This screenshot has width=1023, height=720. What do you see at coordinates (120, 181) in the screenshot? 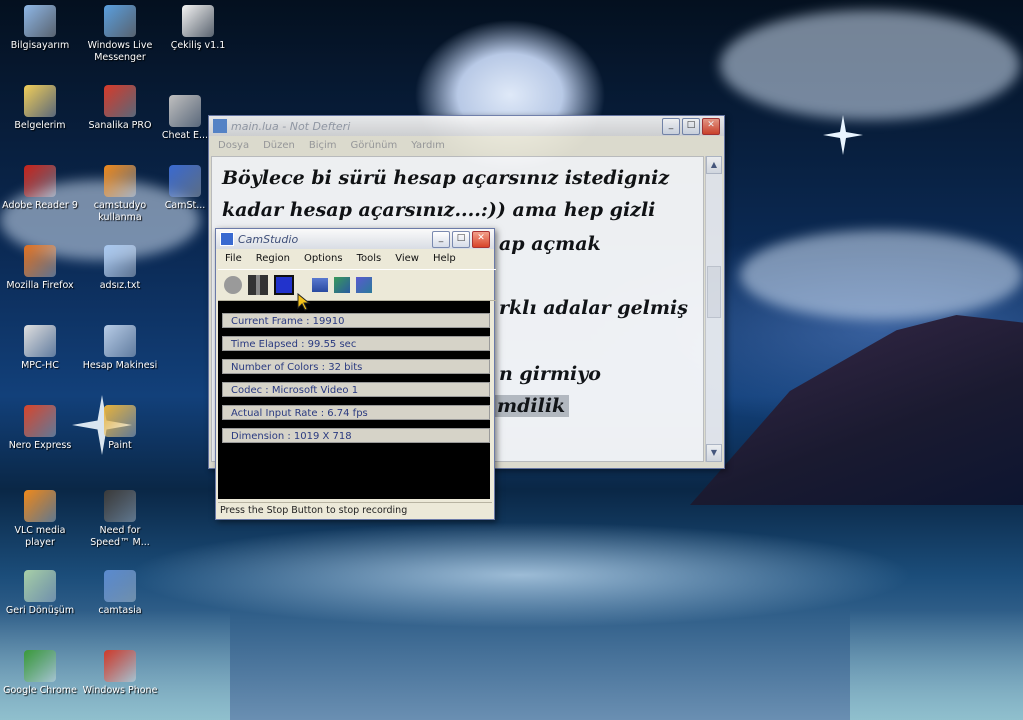
I see `vlc-cone-icon` at bounding box center [120, 181].